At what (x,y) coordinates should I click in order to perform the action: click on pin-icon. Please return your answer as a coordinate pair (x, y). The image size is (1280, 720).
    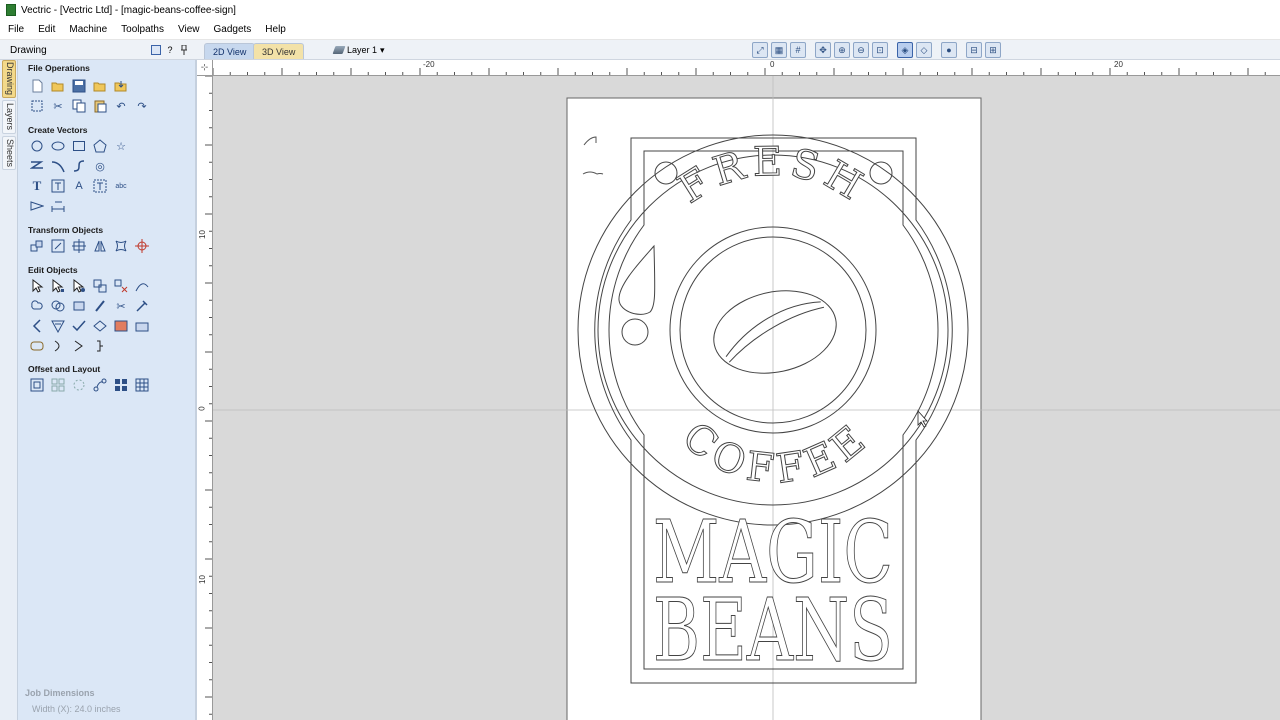
    Looking at the image, I should click on (184, 49).